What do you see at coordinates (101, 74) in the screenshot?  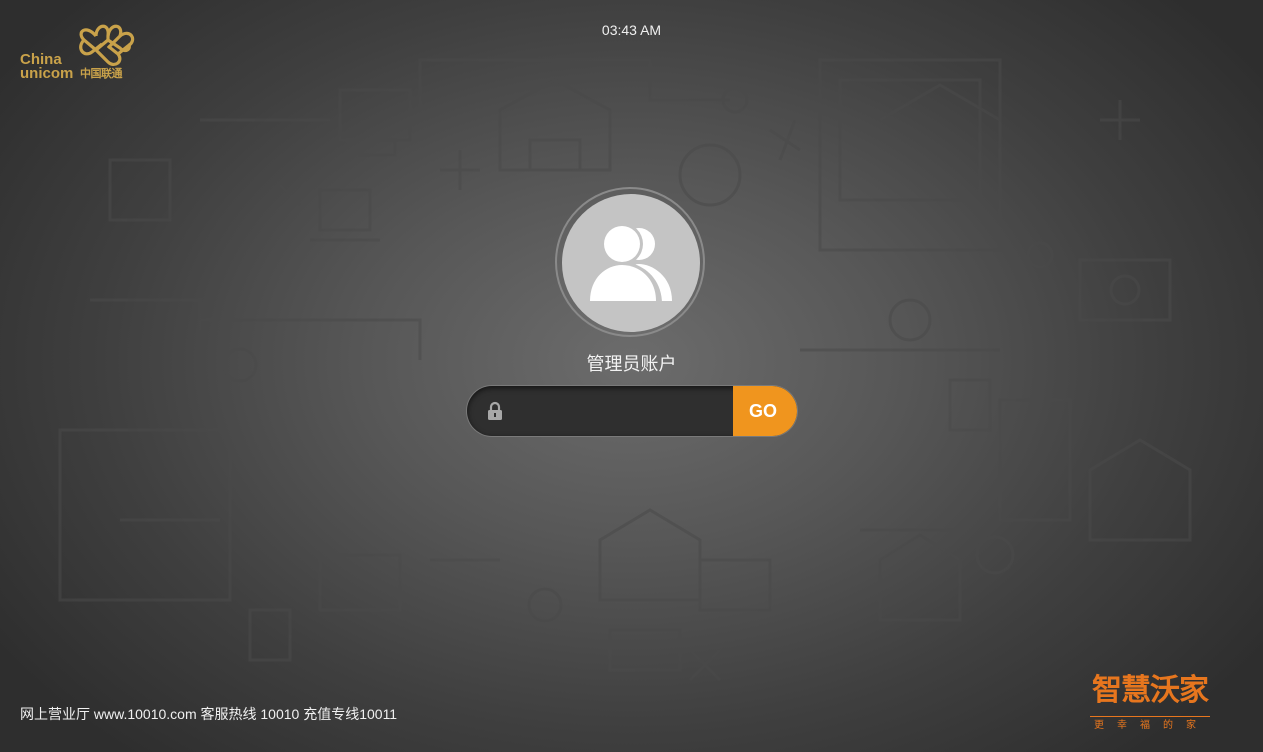 I see `logo-text-cn: 中国联通` at bounding box center [101, 74].